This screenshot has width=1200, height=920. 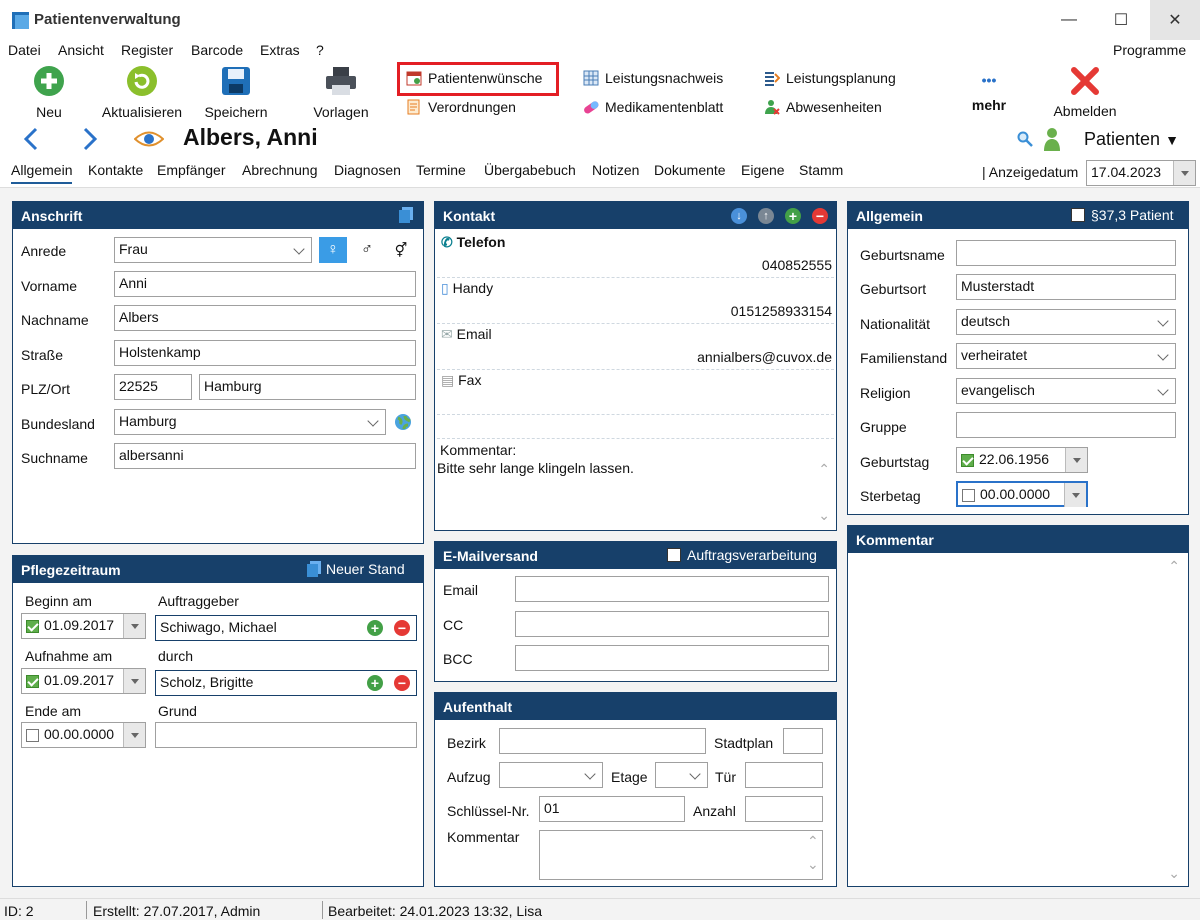 What do you see at coordinates (1052, 139) in the screenshot?
I see `person-icon` at bounding box center [1052, 139].